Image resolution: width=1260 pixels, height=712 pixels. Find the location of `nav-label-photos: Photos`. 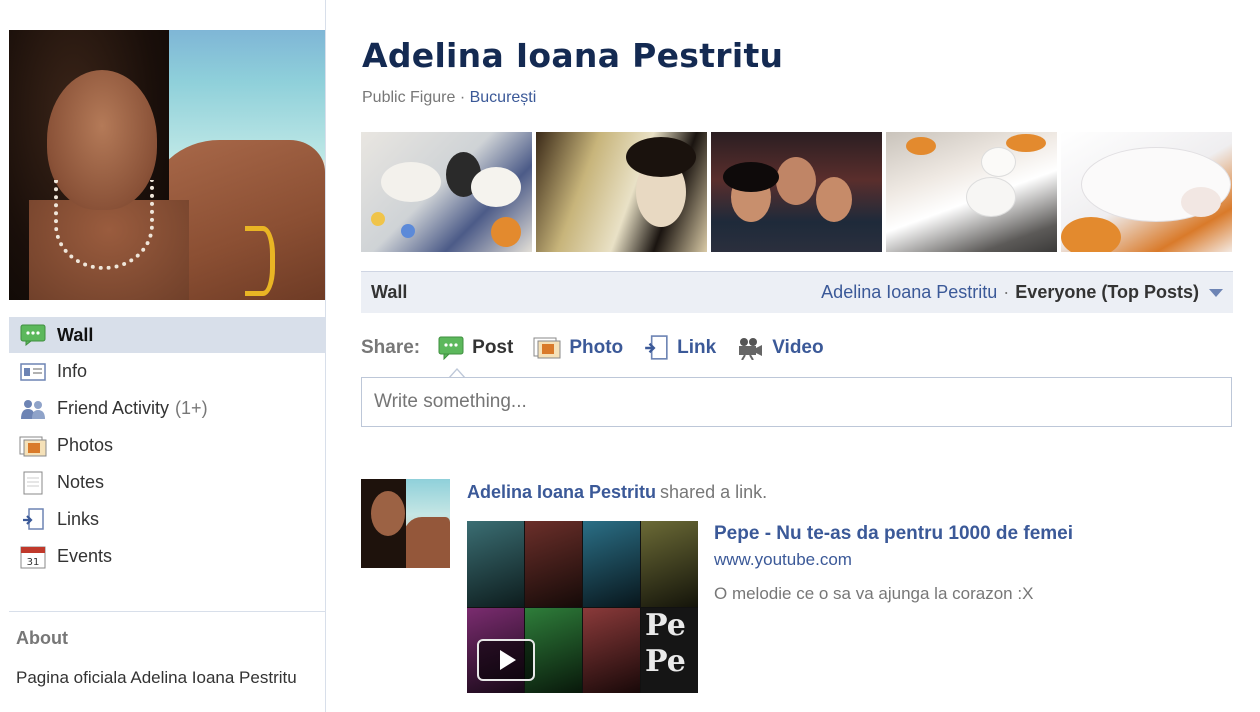

nav-label-photos: Photos is located at coordinates (85, 445).